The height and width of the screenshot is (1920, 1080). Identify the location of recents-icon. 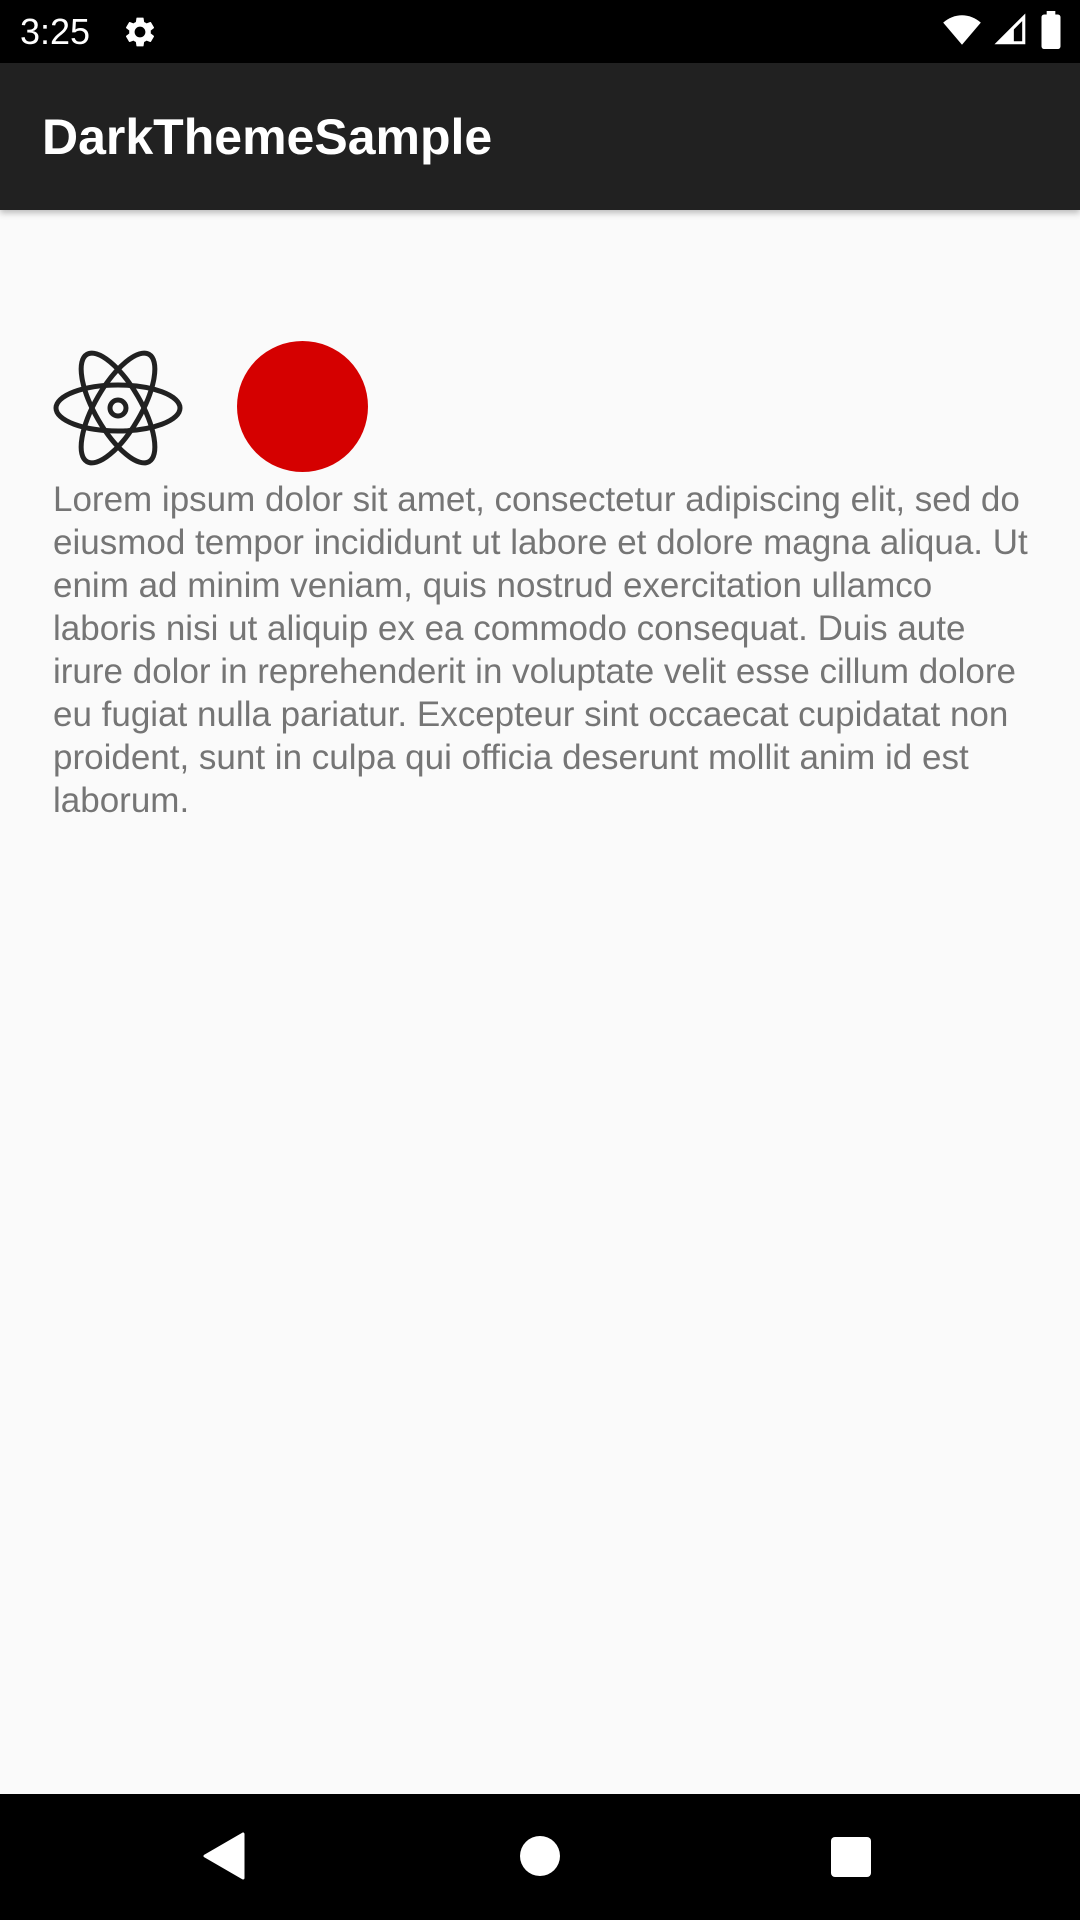
(851, 1857).